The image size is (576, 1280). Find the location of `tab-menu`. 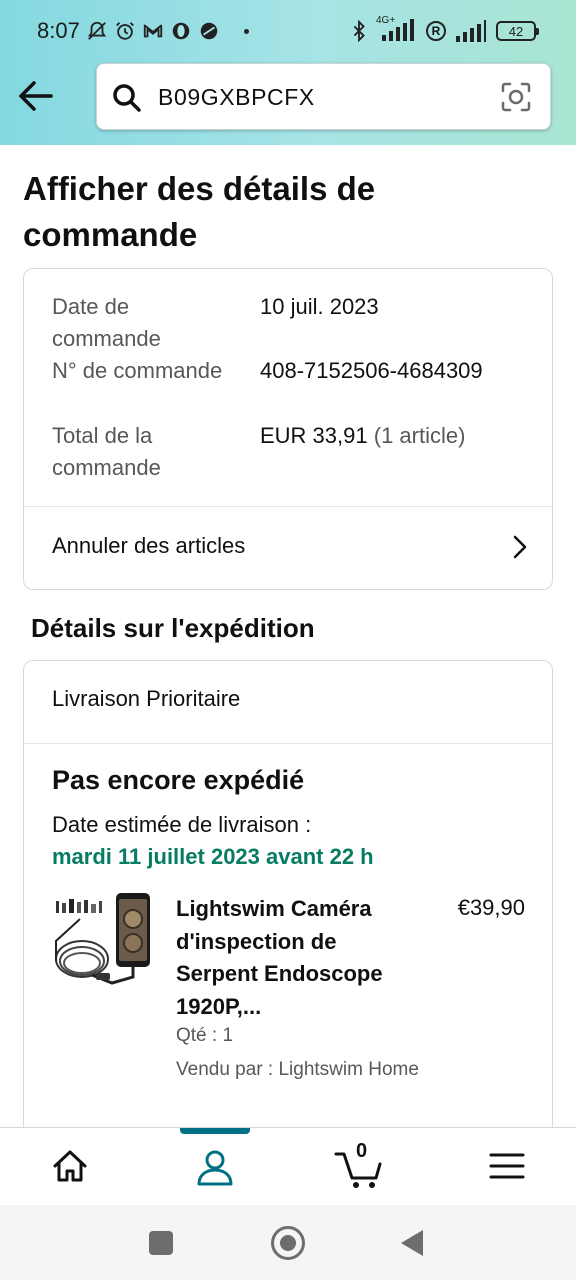

tab-menu is located at coordinates (509, 1168).